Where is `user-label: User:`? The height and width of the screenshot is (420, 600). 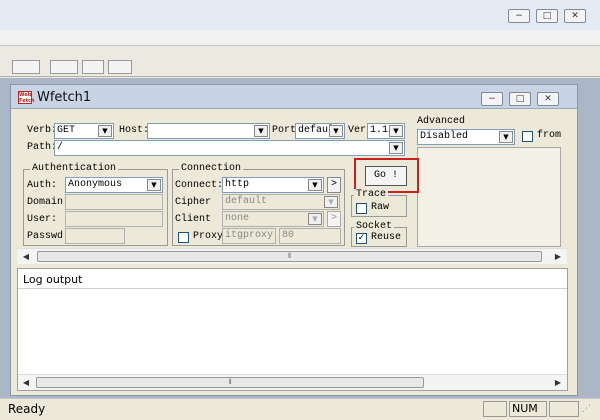
user-label: User: is located at coordinates (42, 219).